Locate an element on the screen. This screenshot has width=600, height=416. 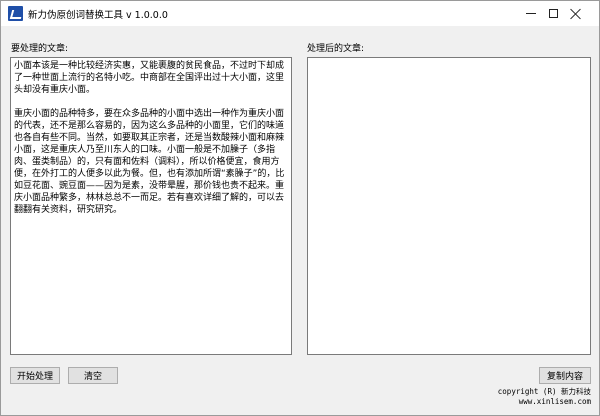
output-text-content is located at coordinates (449, 59).